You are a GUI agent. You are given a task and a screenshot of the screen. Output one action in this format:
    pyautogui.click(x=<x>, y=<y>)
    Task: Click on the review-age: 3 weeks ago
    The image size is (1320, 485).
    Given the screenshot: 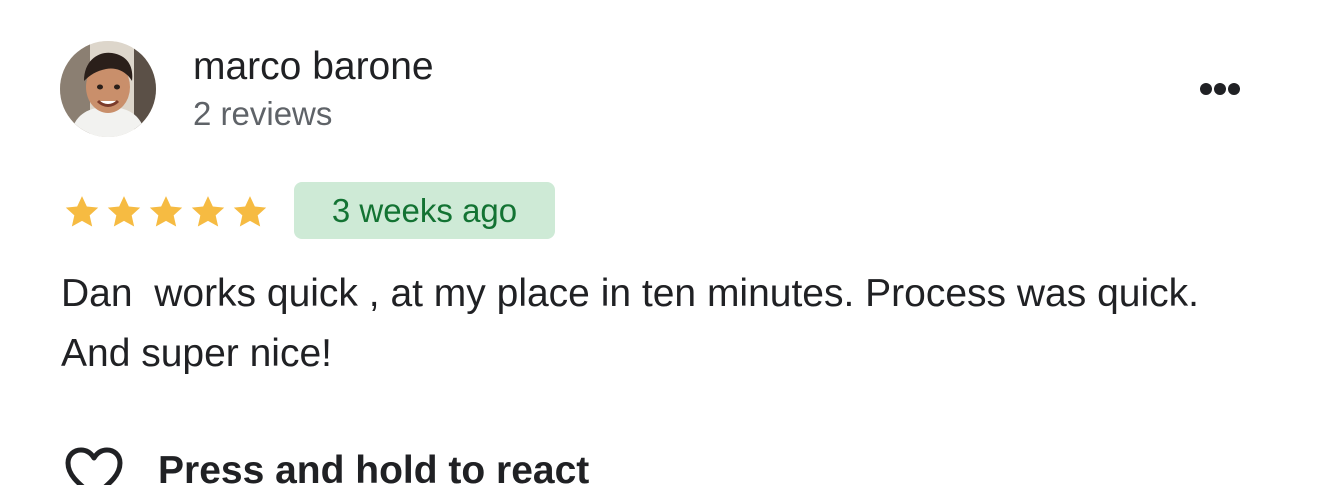 What is the action you would take?
    pyautogui.click(x=424, y=210)
    